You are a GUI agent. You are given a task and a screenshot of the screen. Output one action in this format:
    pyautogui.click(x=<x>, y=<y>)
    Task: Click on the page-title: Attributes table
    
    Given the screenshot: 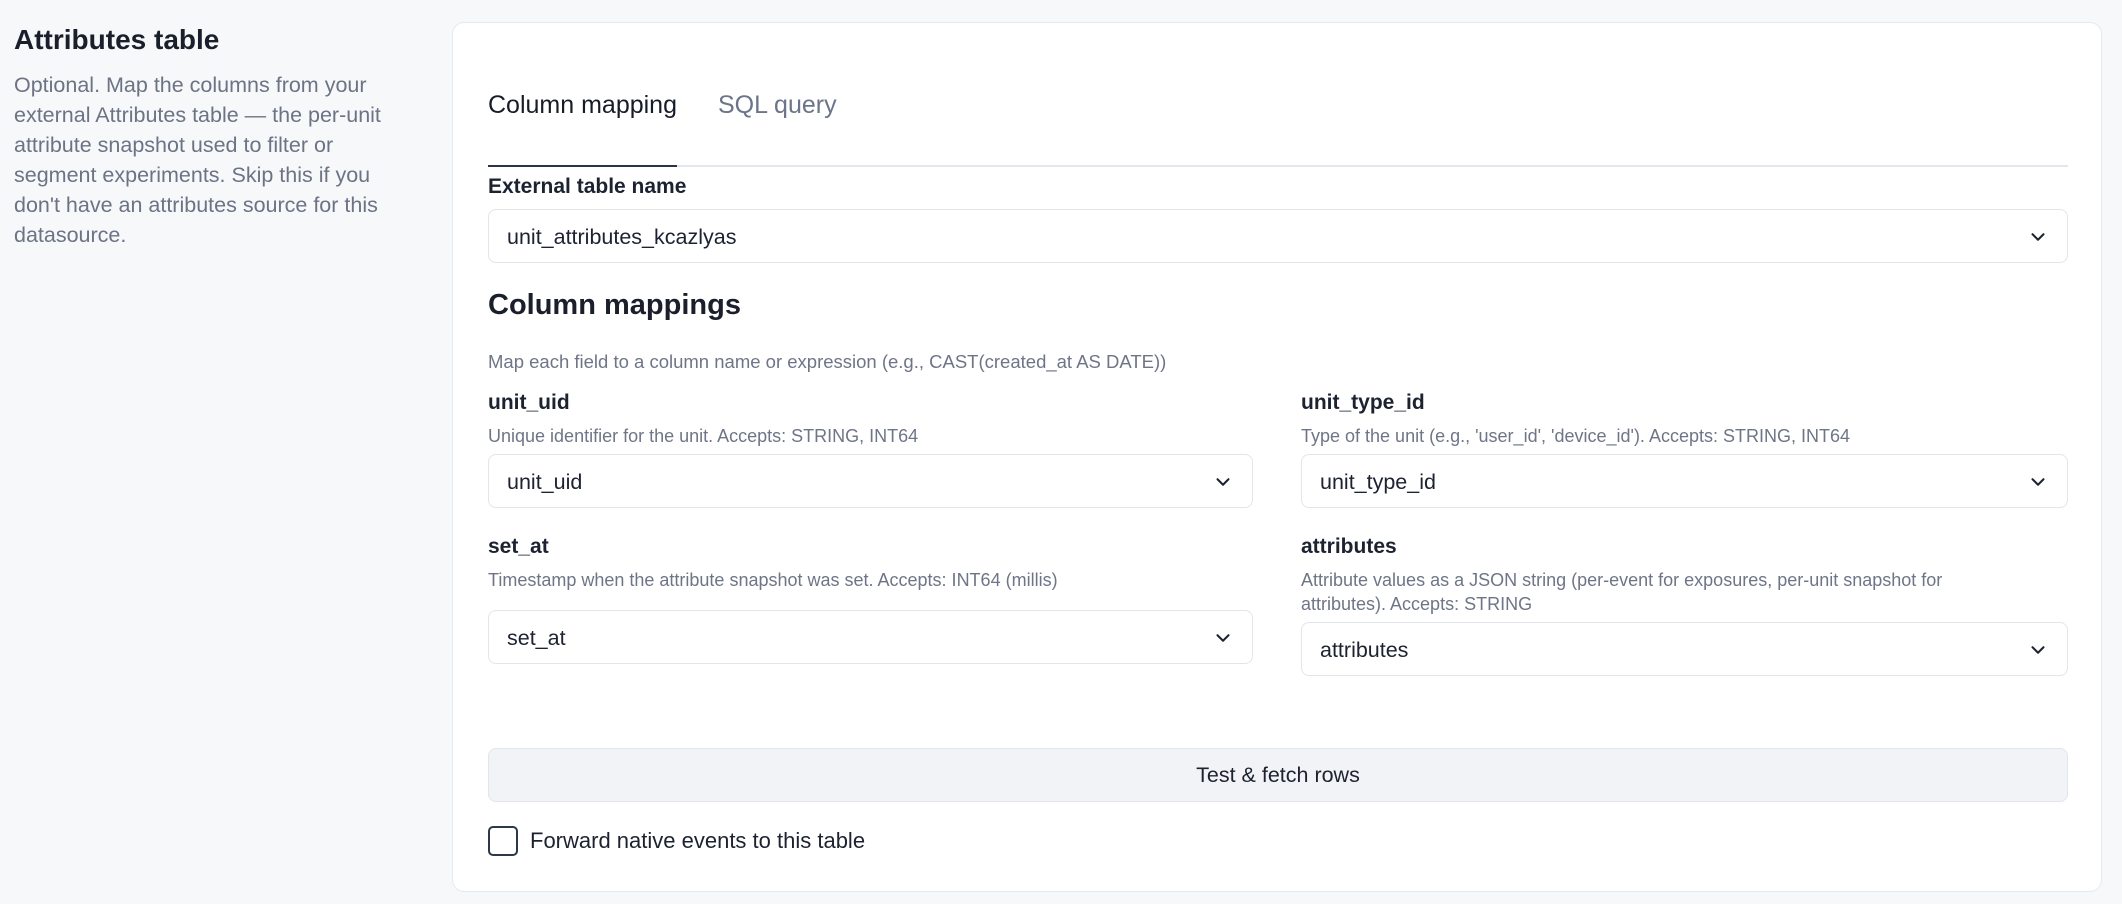 What is the action you would take?
    pyautogui.click(x=117, y=39)
    